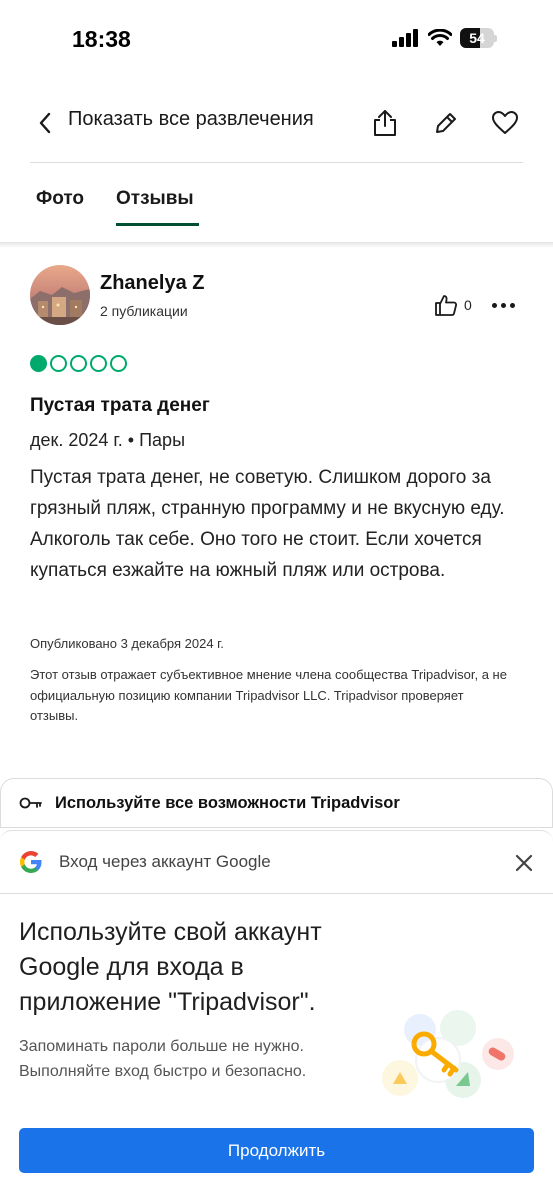  Describe the element at coordinates (468, 305) in the screenshot. I see `like-count: 0` at that location.